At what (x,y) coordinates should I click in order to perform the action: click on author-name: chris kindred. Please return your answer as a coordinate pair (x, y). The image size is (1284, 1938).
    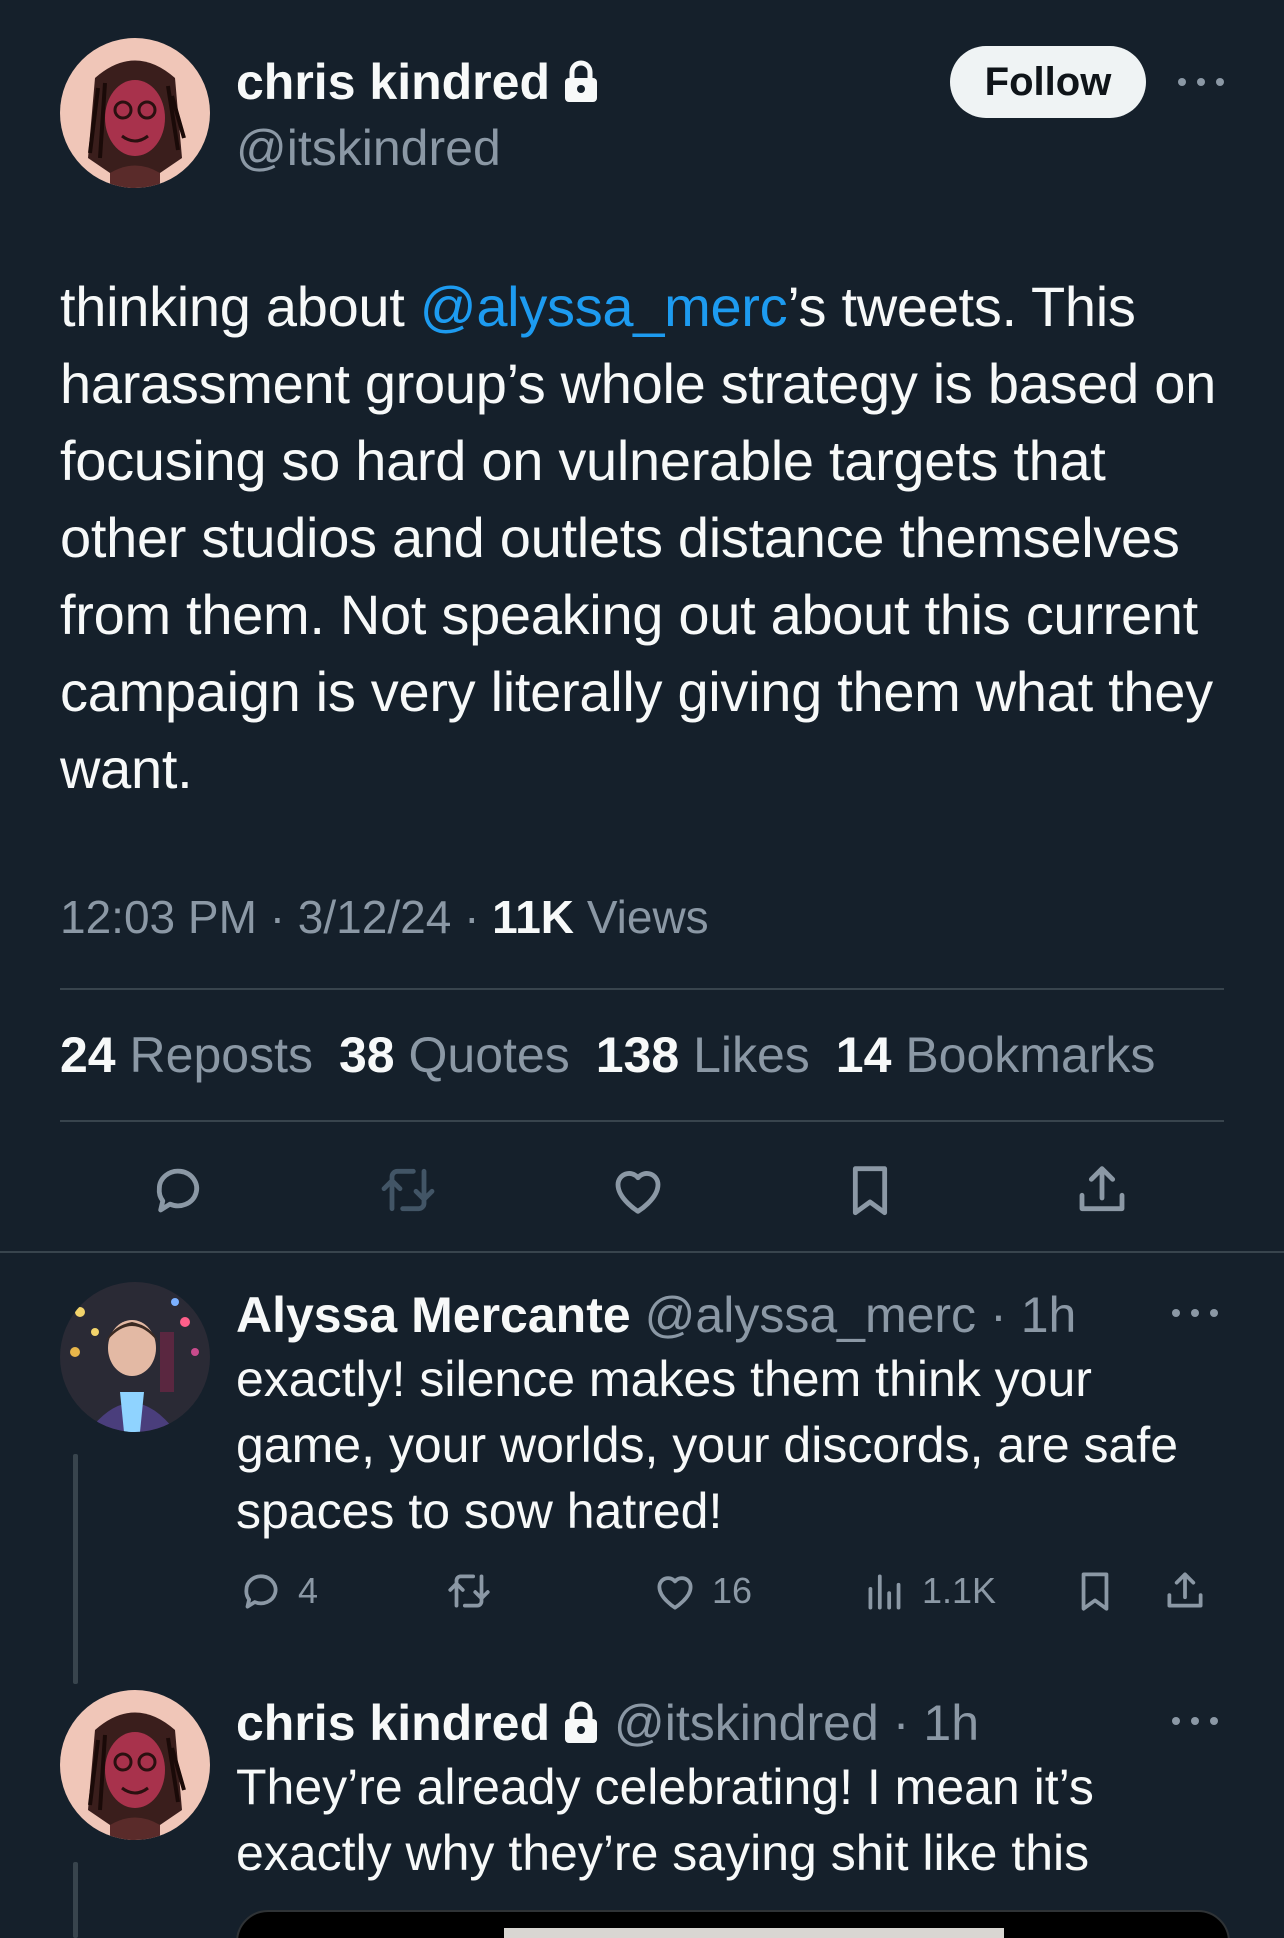
    Looking at the image, I should click on (393, 82).